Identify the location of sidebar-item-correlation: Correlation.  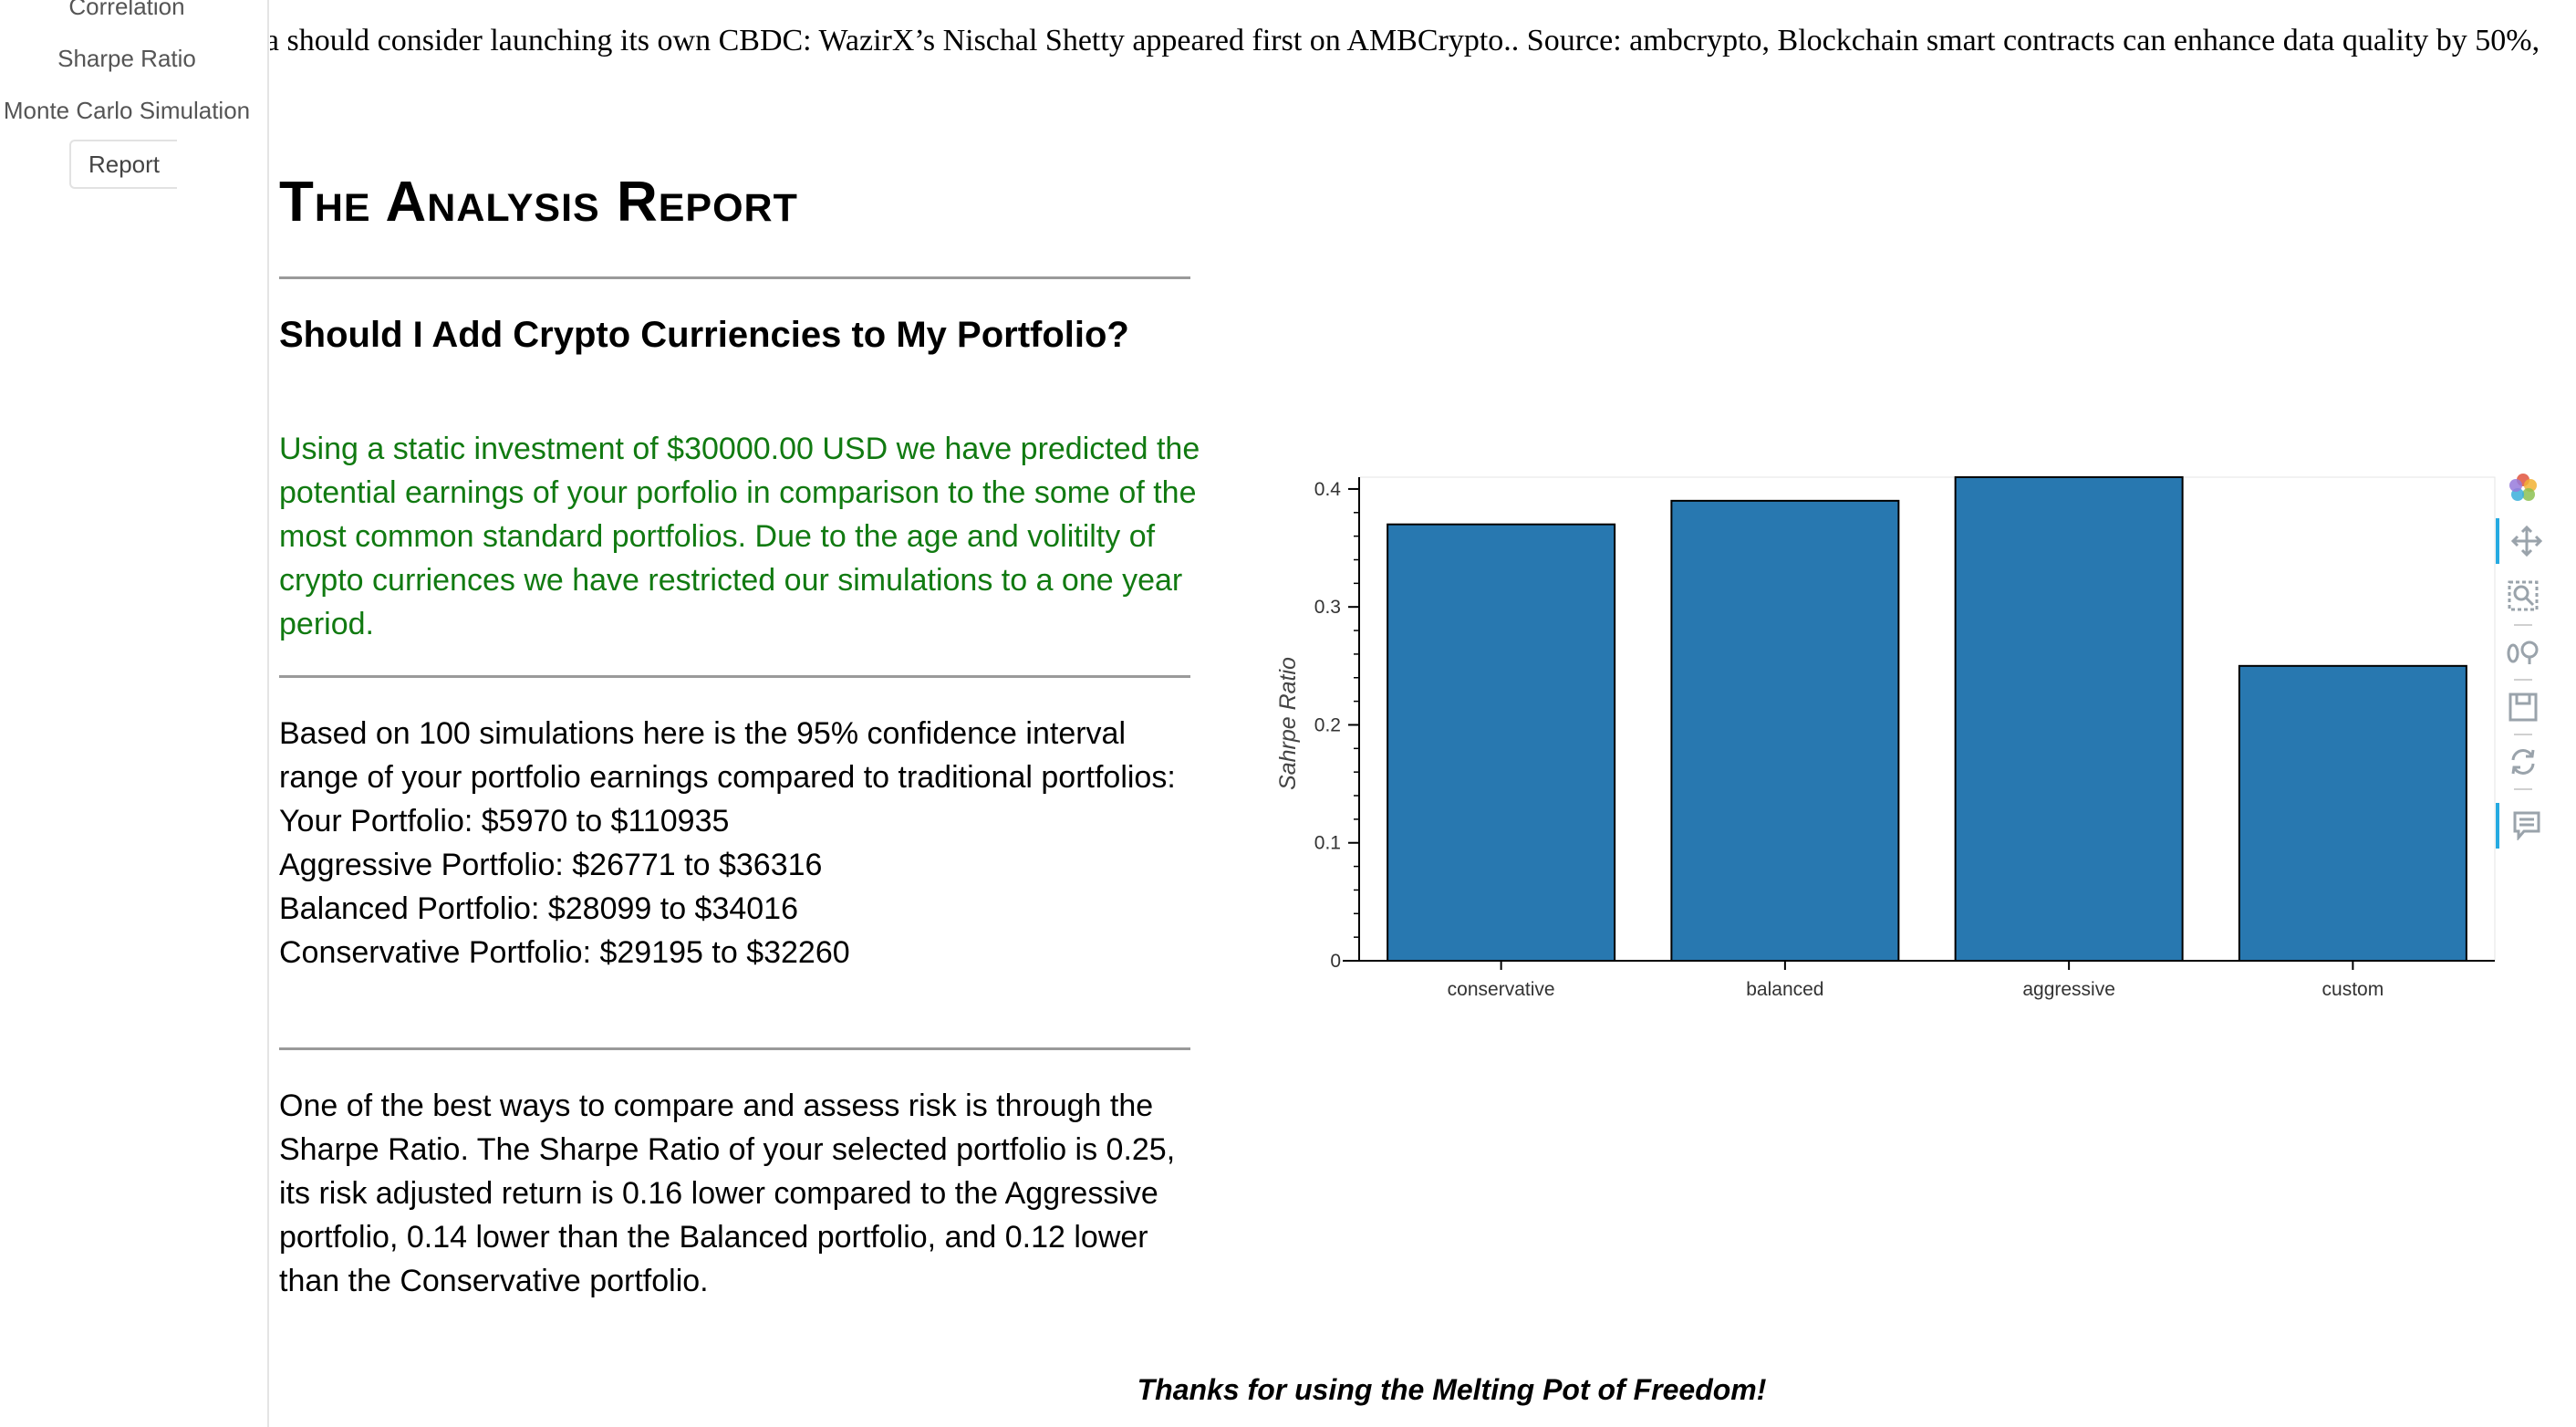
(127, 10).